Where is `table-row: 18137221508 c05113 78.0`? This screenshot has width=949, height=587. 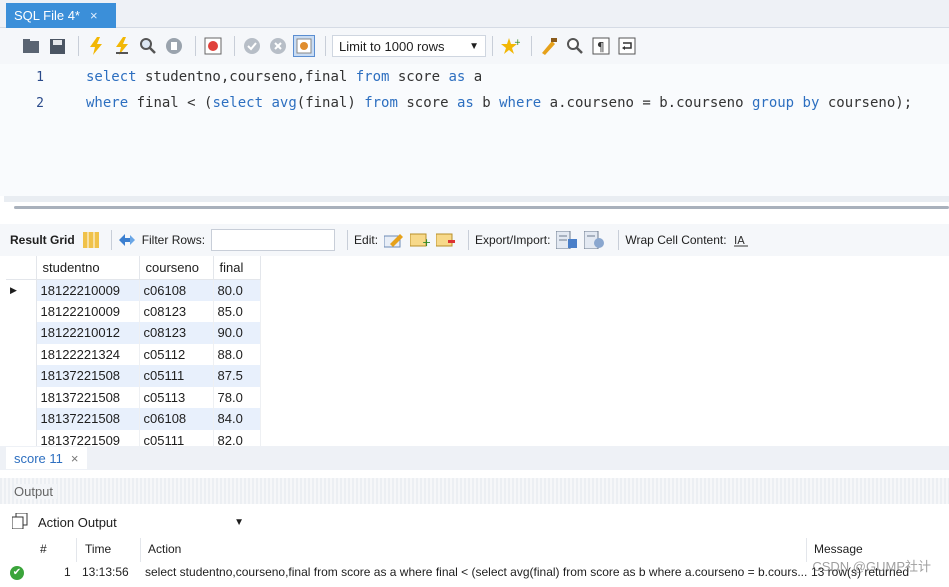
table-row: 18137221508 c05113 78.0 is located at coordinates (133, 397).